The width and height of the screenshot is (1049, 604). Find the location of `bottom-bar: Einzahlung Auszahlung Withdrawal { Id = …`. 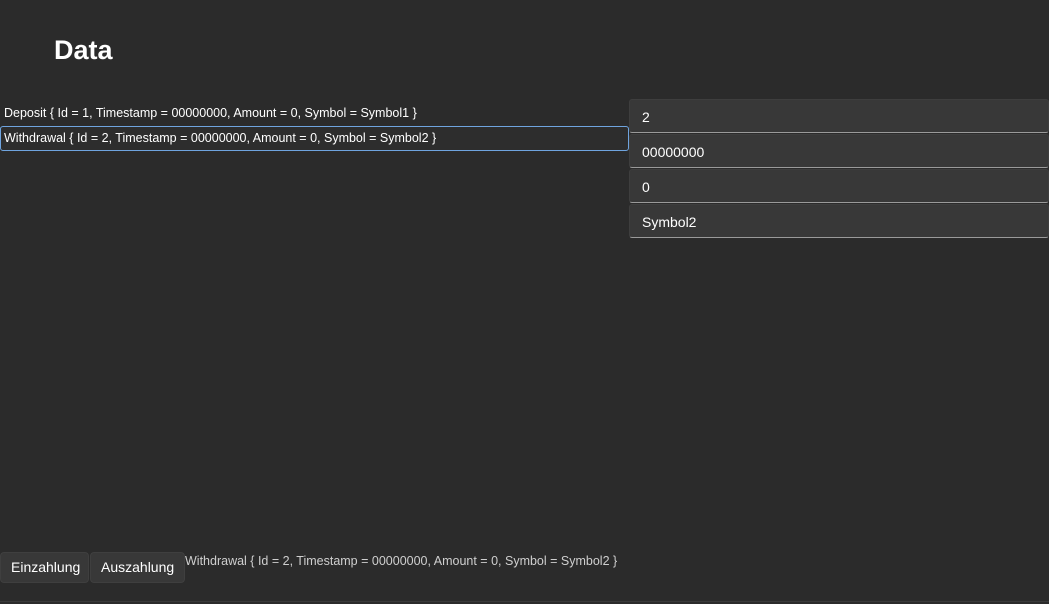

bottom-bar: Einzahlung Auszahlung Withdrawal { Id = … is located at coordinates (524, 567).